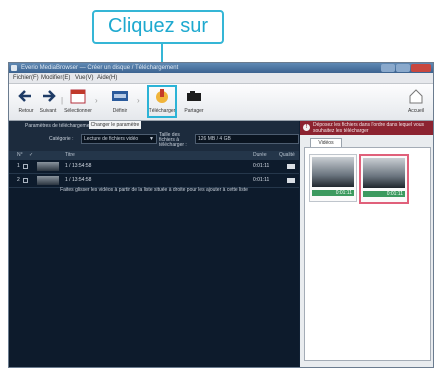 The height and width of the screenshot is (368, 435). I want to click on menu-file: Fichier(F), so click(26, 78).